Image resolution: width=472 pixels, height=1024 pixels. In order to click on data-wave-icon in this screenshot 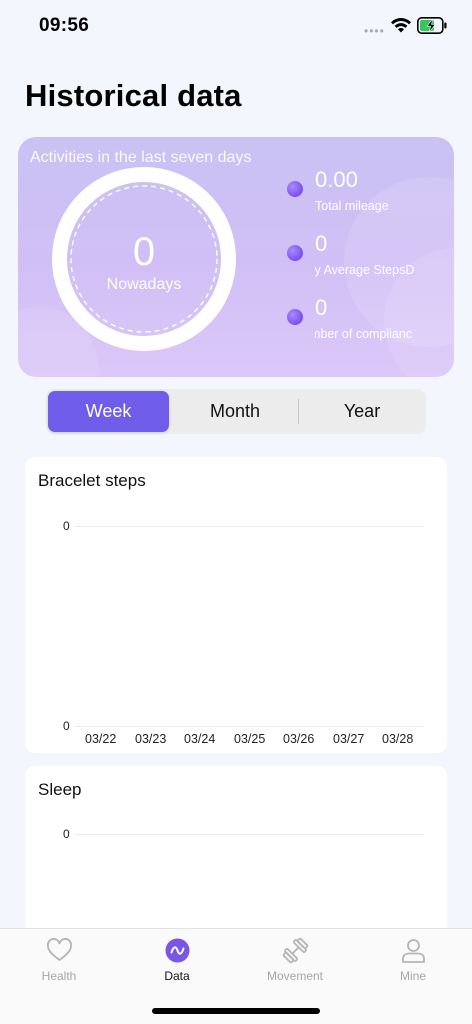, I will do `click(177, 950)`.